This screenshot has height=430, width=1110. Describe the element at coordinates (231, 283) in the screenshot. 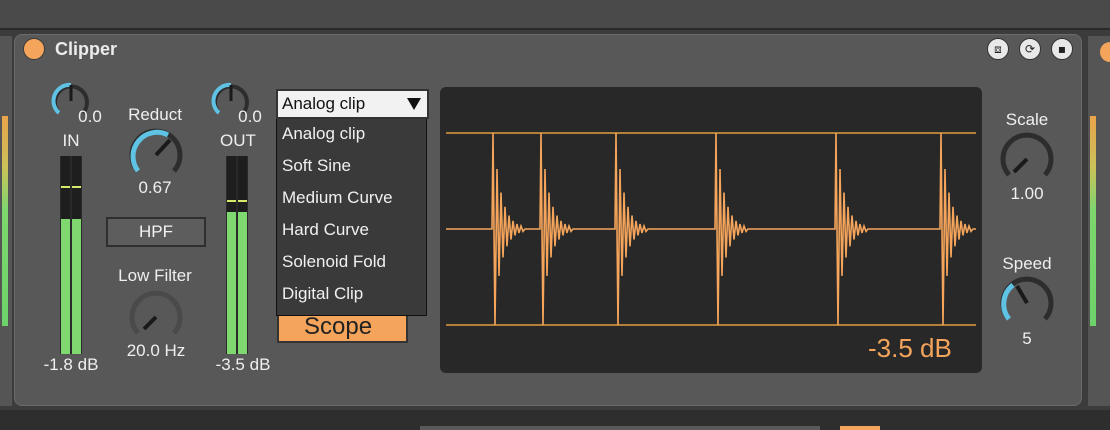

I see `out-meter-left` at that location.